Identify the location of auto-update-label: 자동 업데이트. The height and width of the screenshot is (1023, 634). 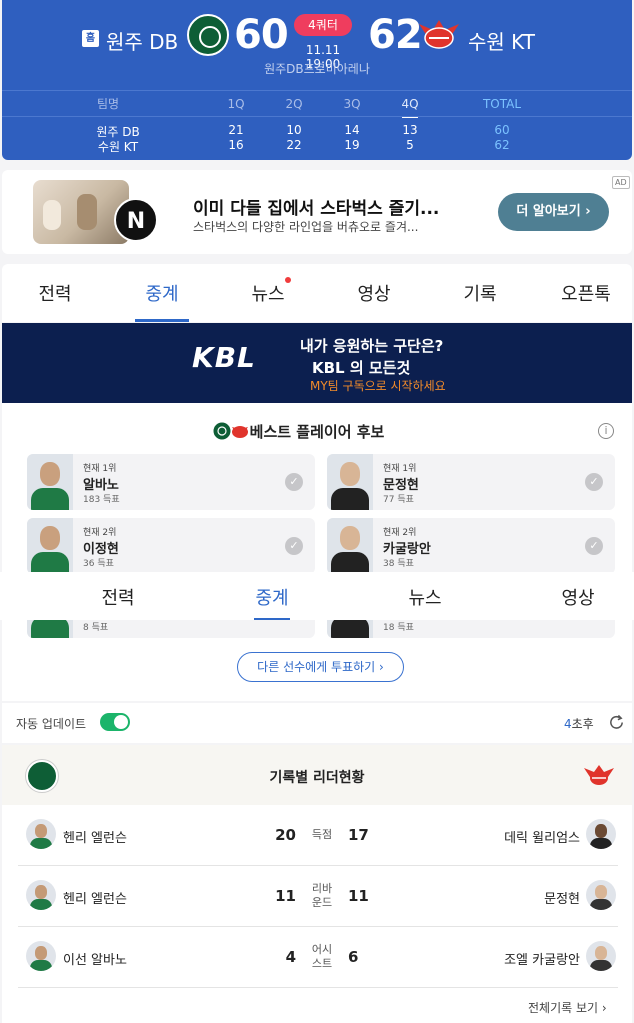
(51, 724).